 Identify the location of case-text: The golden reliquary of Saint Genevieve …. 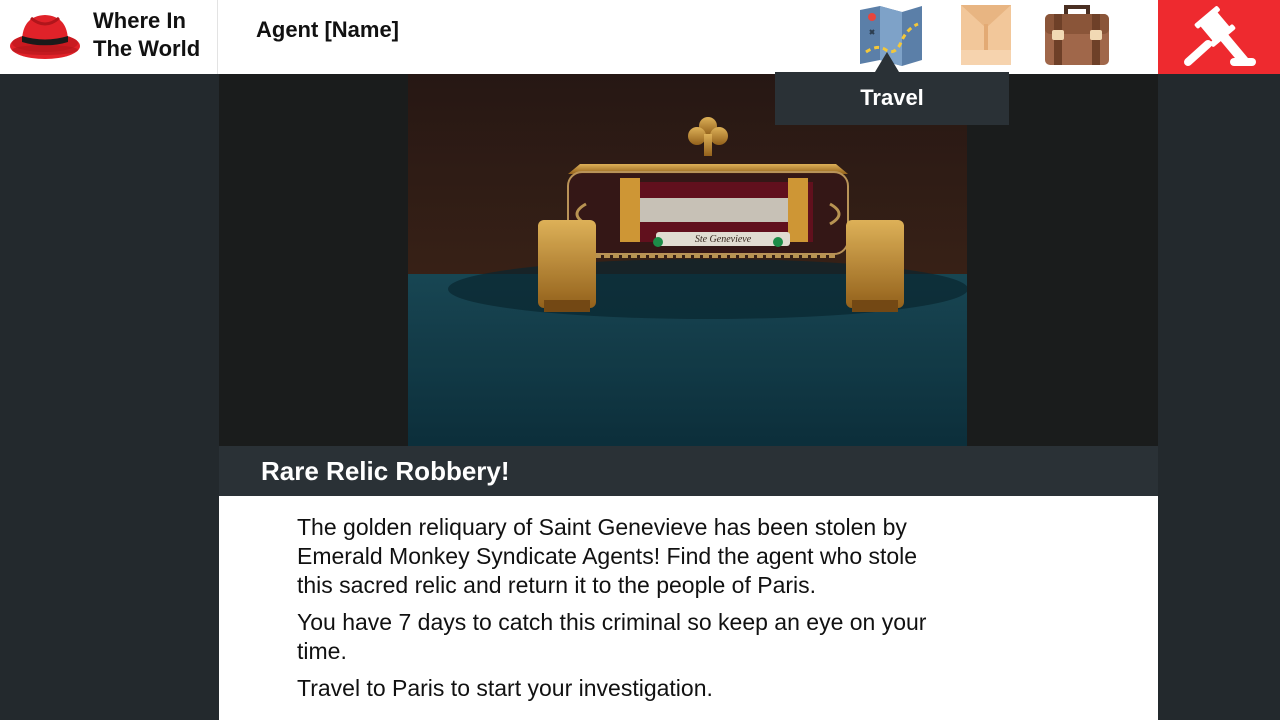
(617, 612).